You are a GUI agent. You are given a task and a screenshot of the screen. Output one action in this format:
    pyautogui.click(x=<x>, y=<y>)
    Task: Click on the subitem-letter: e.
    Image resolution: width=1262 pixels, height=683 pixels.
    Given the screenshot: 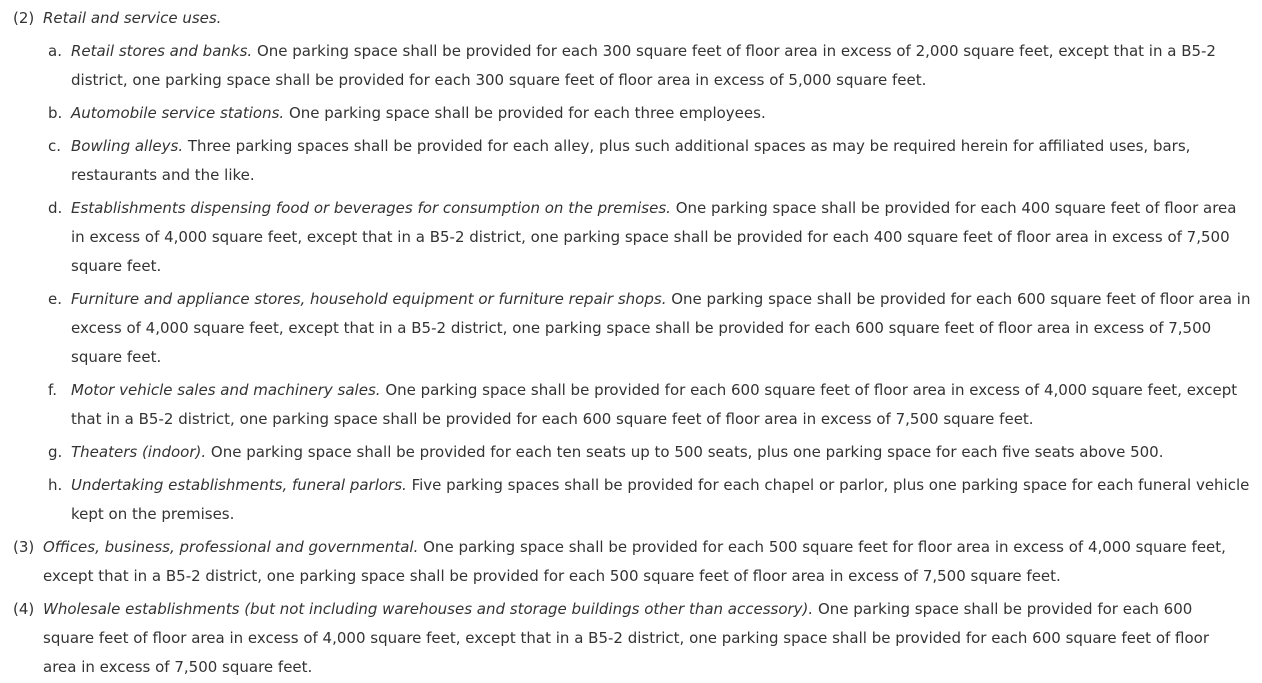 What is the action you would take?
    pyautogui.click(x=55, y=299)
    